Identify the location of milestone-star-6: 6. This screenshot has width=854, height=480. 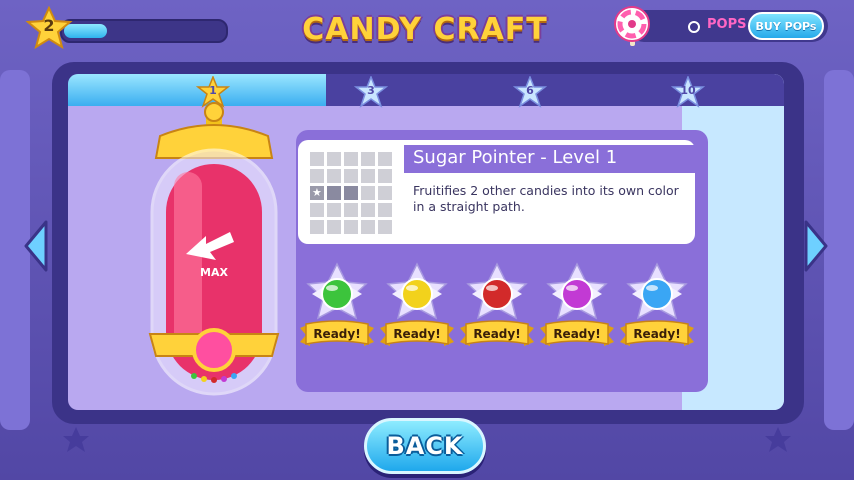
(530, 91).